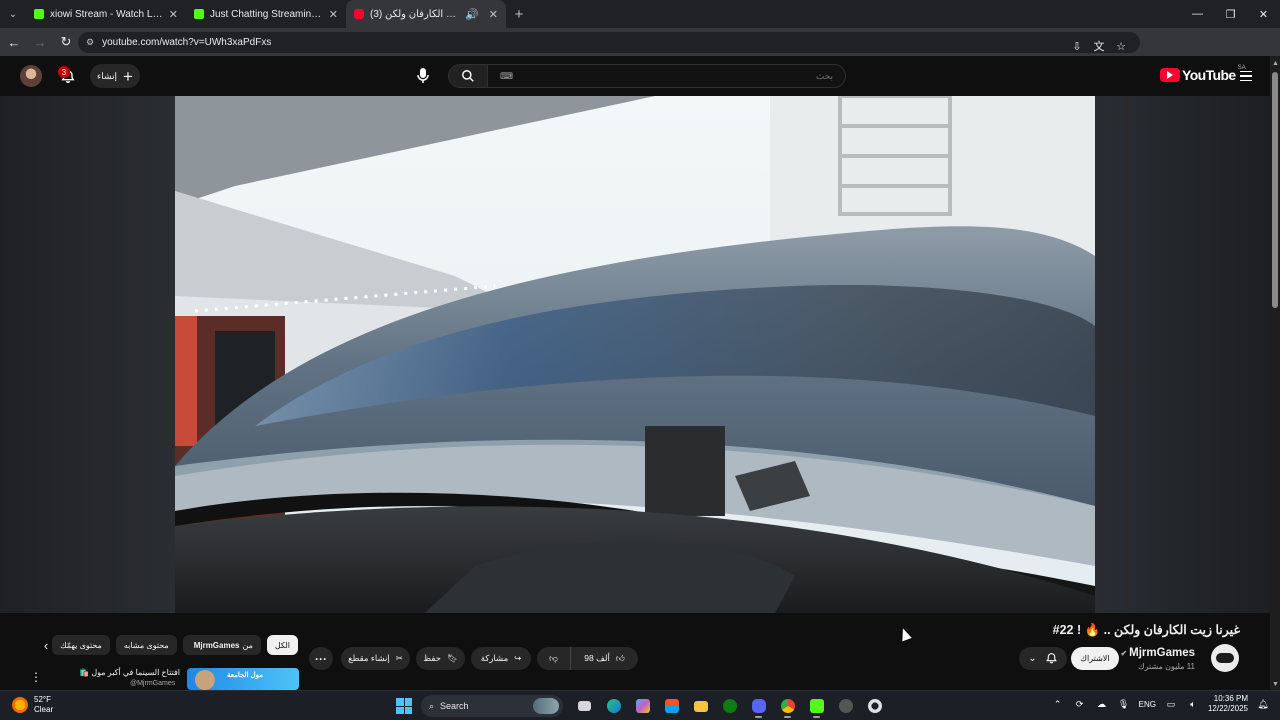 Image resolution: width=1280 pixels, height=720 pixels. I want to click on share-arrow-icon: ↪, so click(518, 658).